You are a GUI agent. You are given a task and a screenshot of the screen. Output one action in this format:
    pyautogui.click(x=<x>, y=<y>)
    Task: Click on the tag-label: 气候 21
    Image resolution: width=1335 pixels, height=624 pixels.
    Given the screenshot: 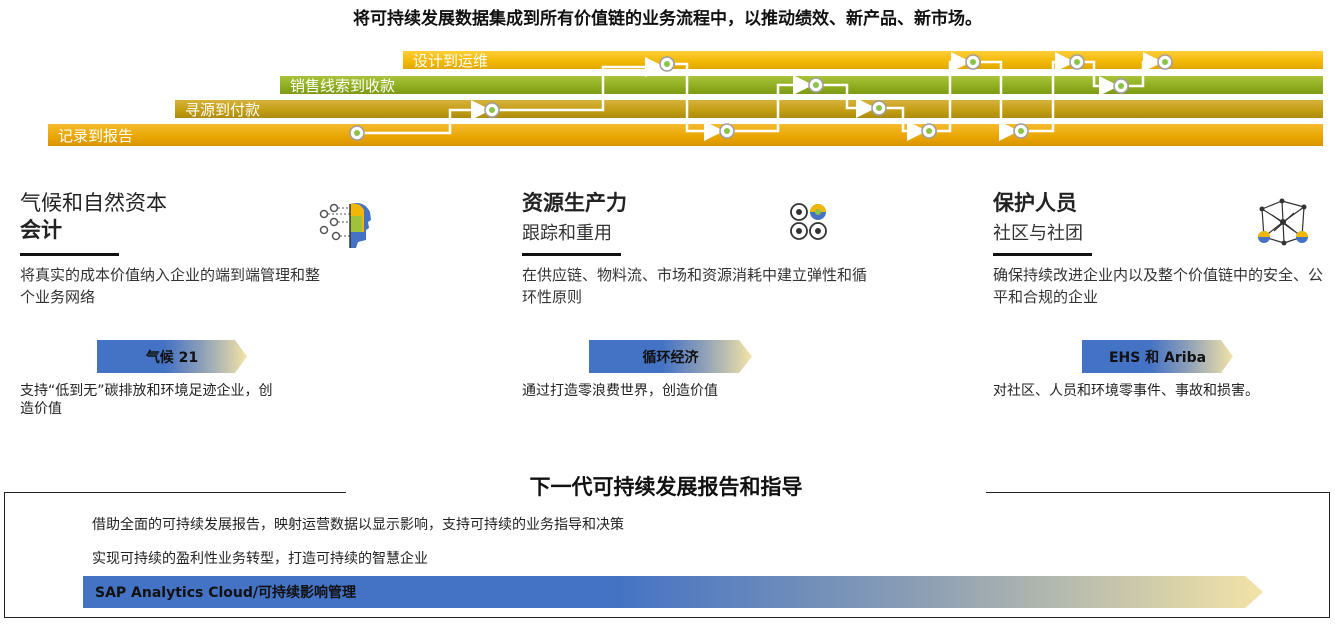 What is the action you would take?
    pyautogui.click(x=172, y=357)
    